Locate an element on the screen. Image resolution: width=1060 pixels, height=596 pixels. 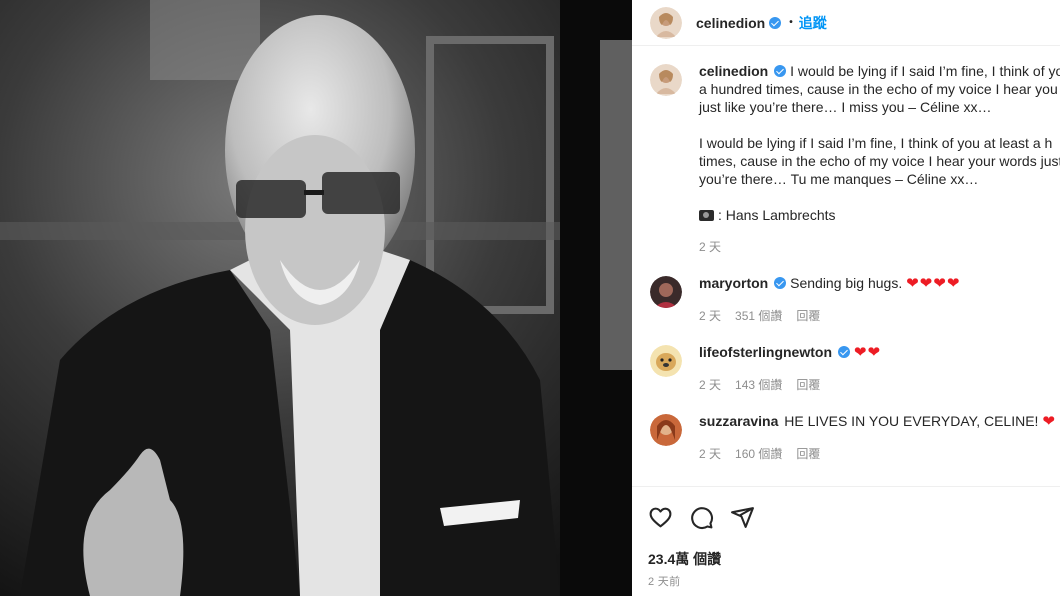
heart-emoji: ❤❤❤❤ is located at coordinates (933, 283).